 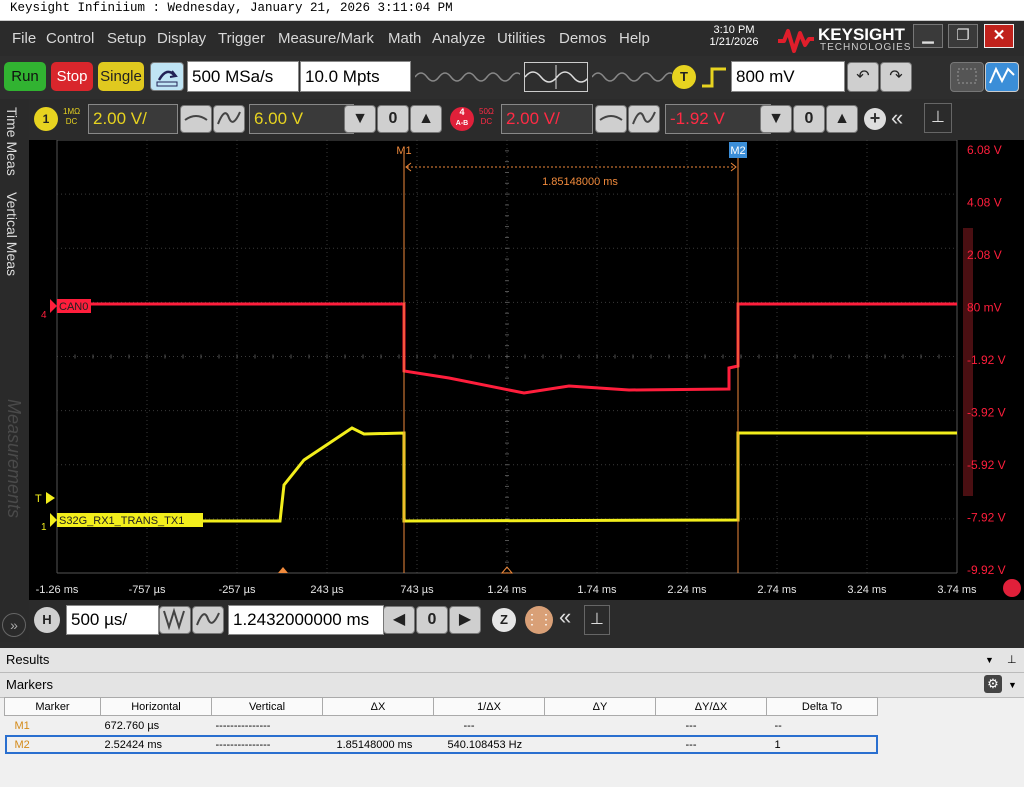 I want to click on channel1-offset-down-button: ▼, so click(x=360, y=119).